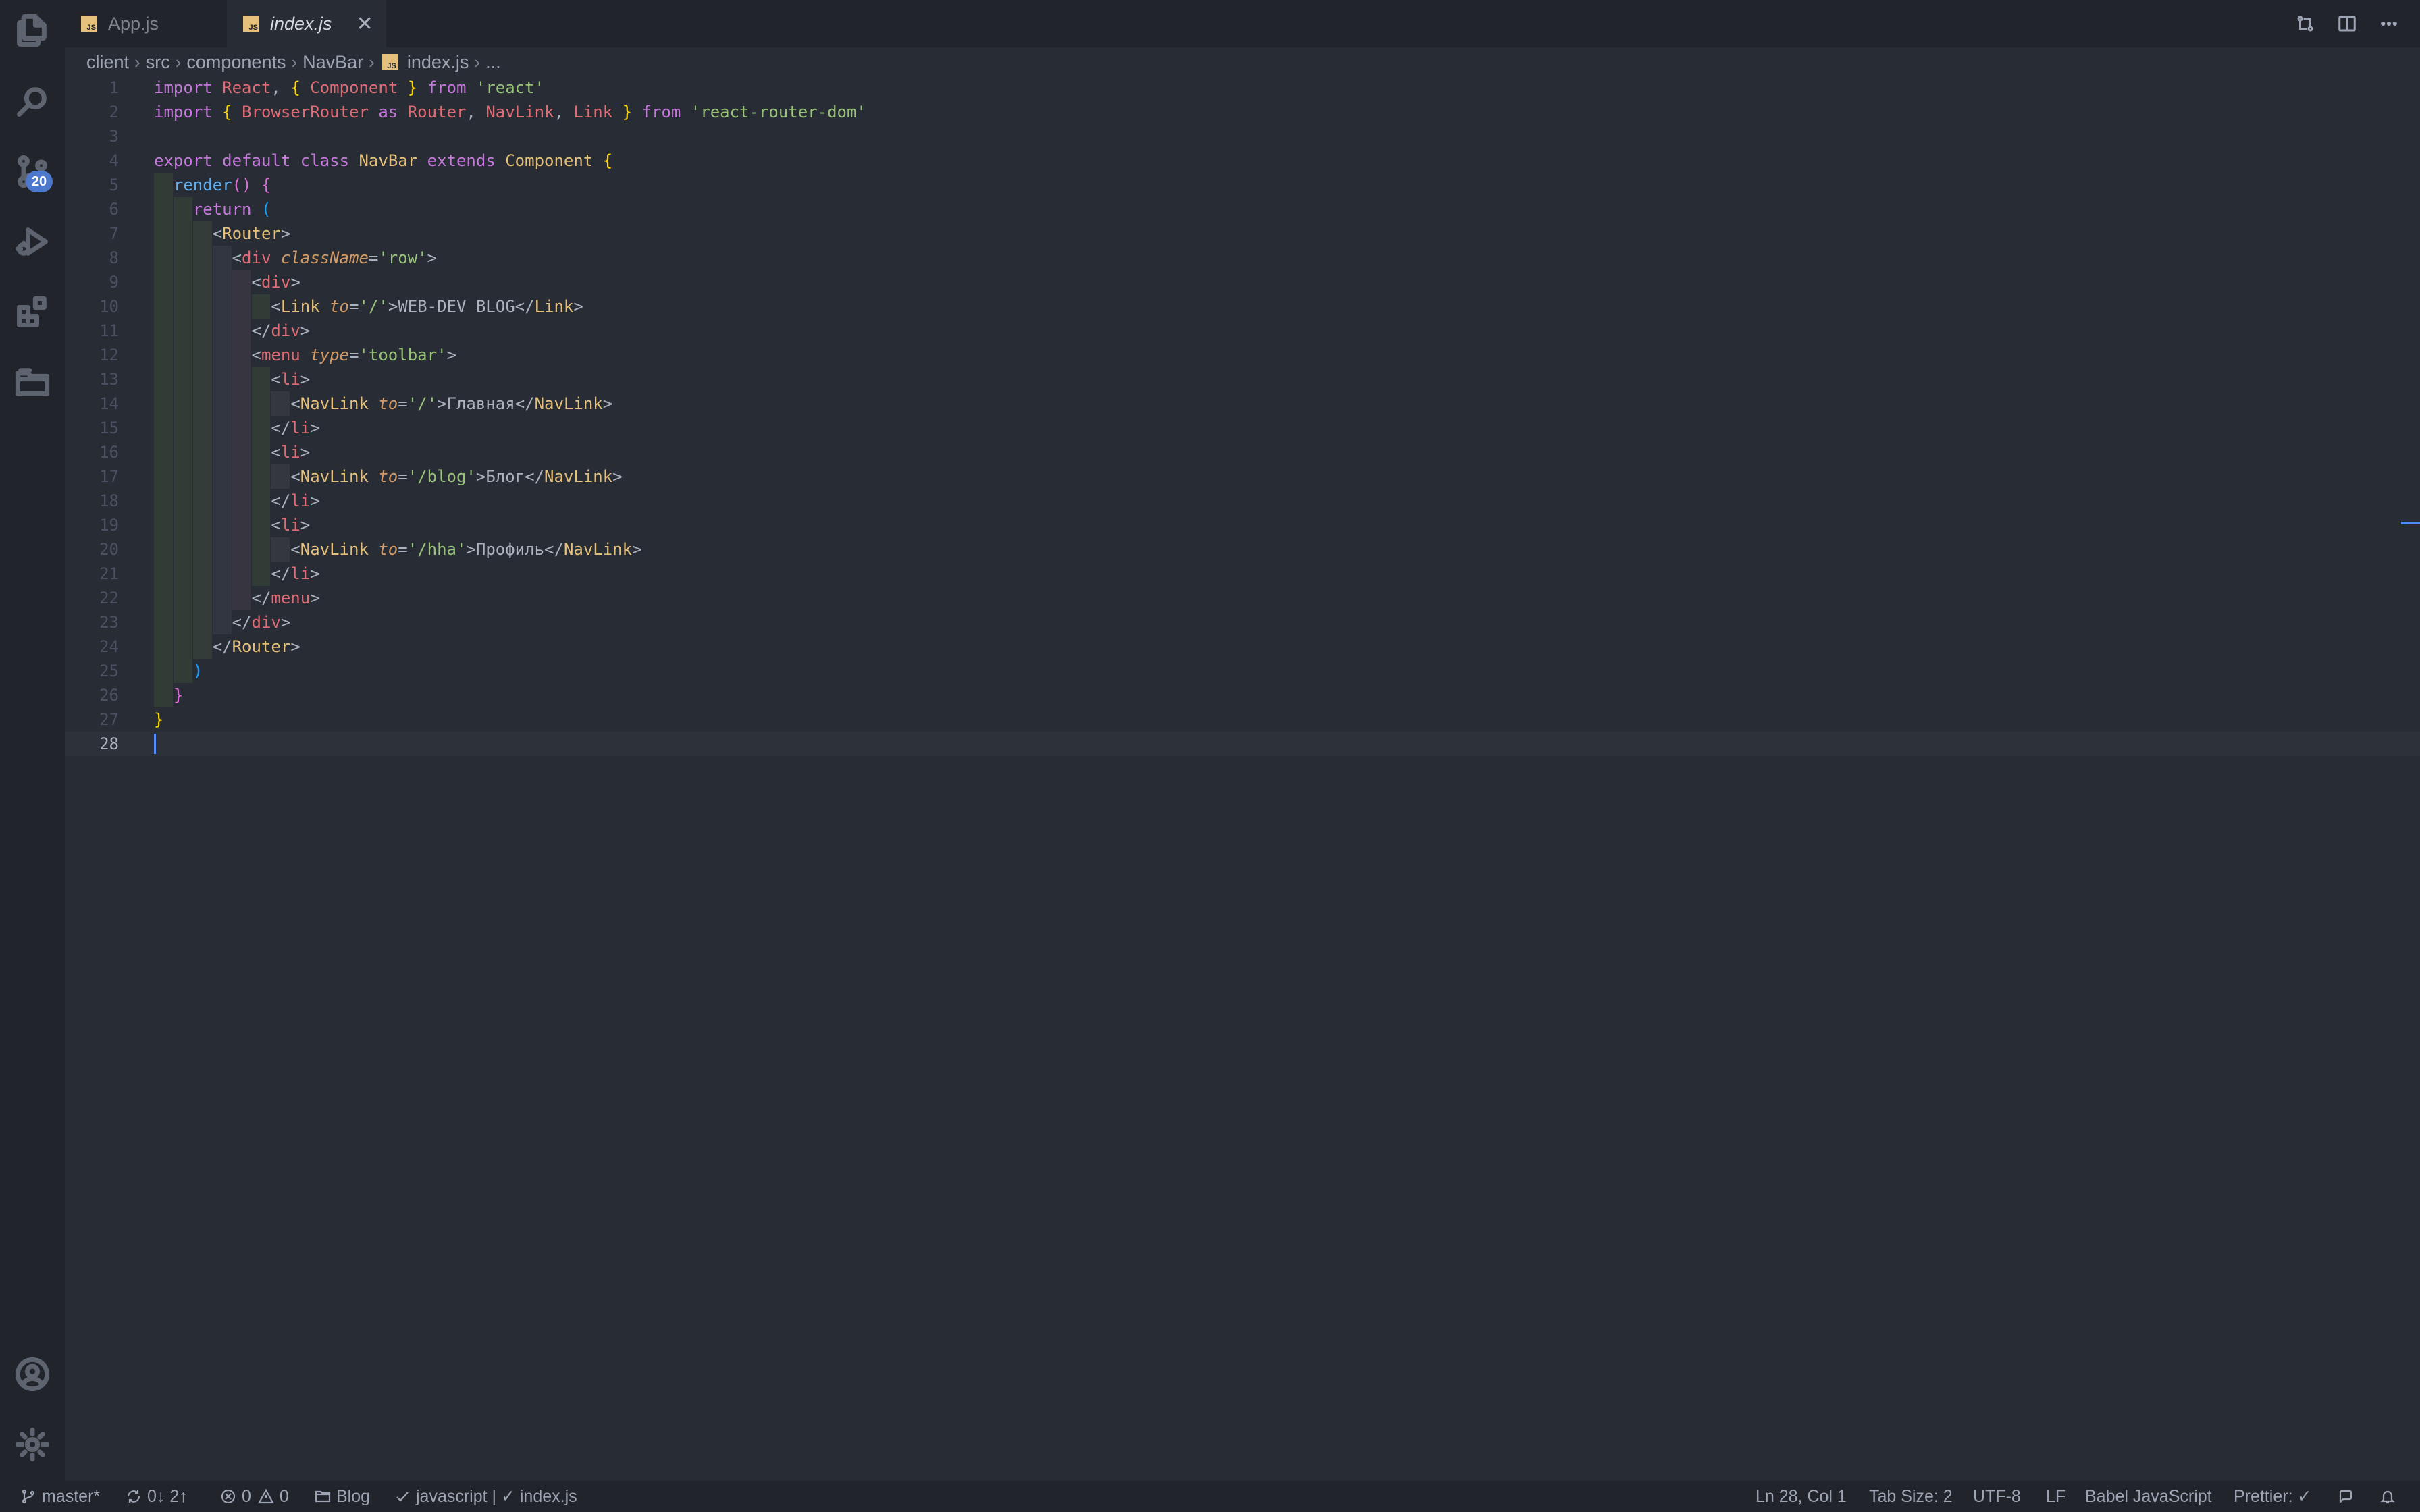 Image resolution: width=2420 pixels, height=1512 pixels. Describe the element at coordinates (342, 1497) in the screenshot. I see `project-status: Blog` at that location.